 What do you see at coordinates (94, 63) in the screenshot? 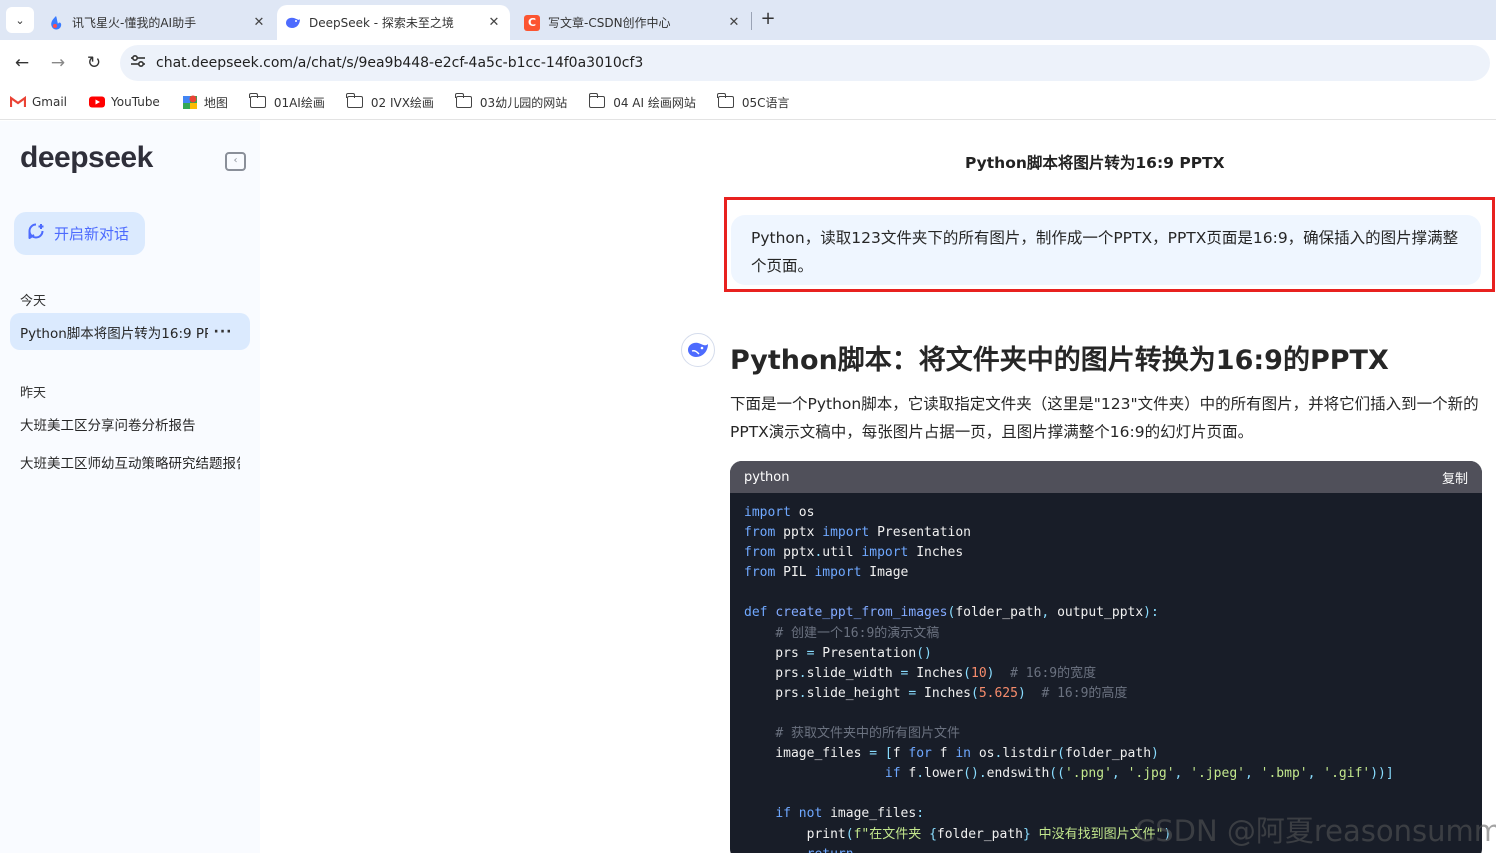
I see `reload-icon: ↻` at bounding box center [94, 63].